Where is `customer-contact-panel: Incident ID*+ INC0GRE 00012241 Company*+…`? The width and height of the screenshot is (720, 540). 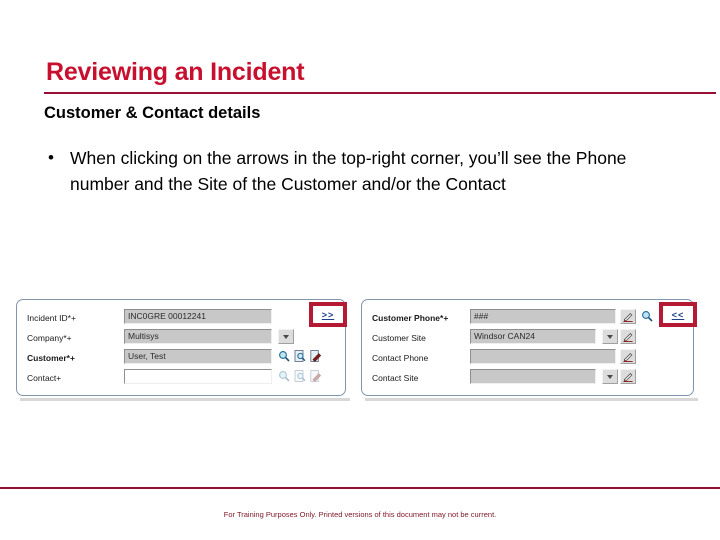
customer-contact-panel: Incident ID*+ INC0GRE 00012241 Company*+… is located at coordinates (181, 347).